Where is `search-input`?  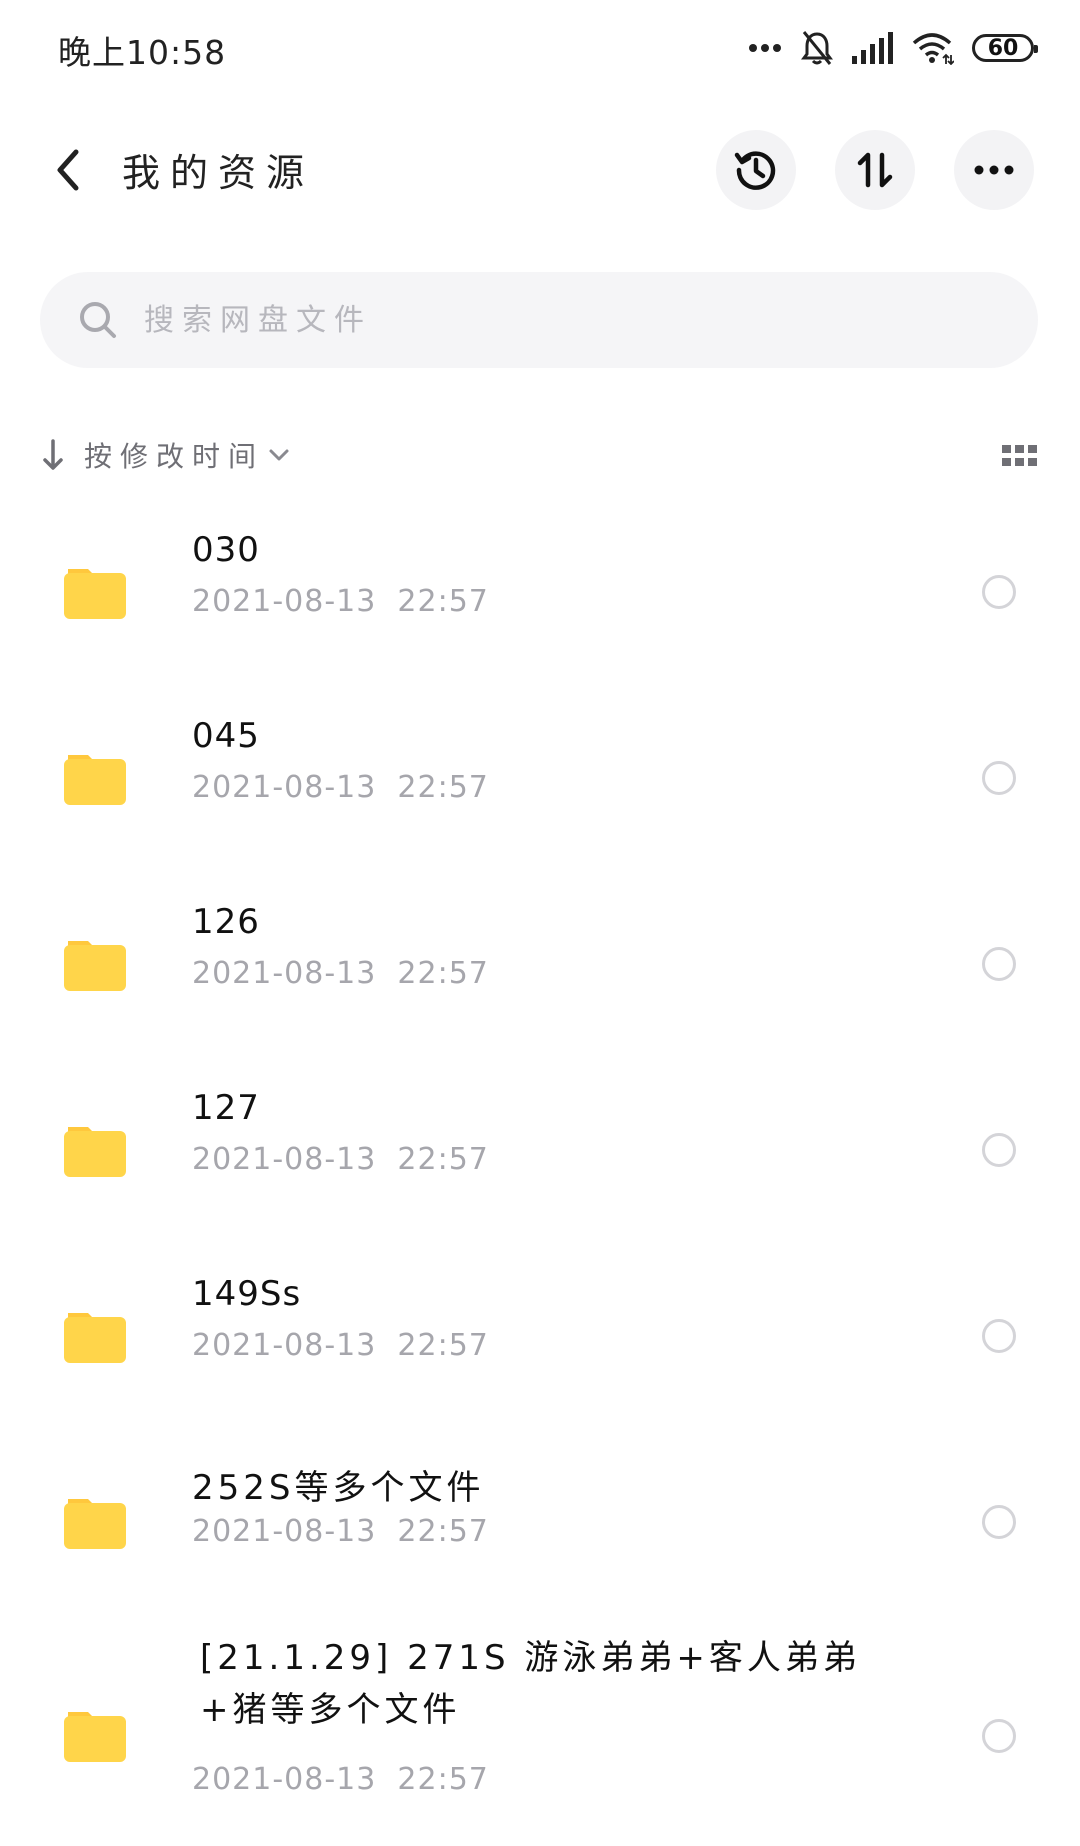
search-input is located at coordinates (544, 320).